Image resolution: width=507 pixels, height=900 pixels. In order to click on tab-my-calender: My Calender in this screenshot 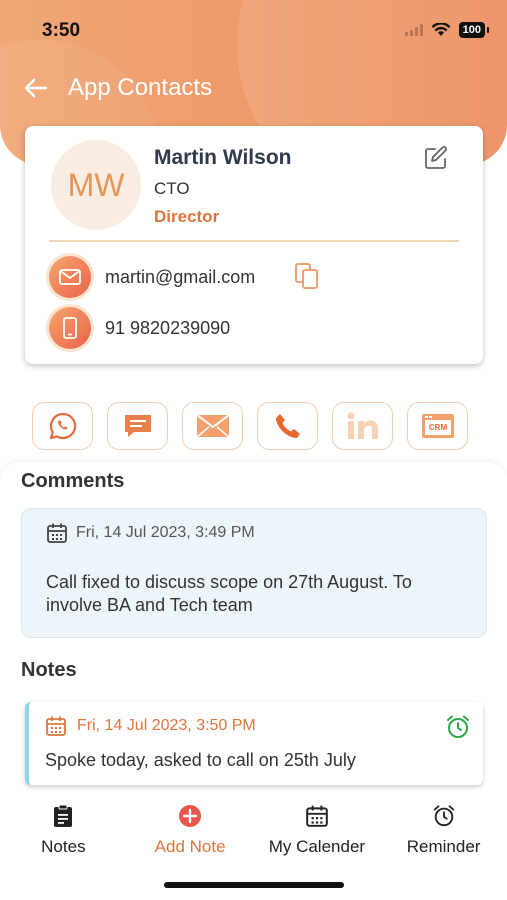, I will do `click(317, 832)`.